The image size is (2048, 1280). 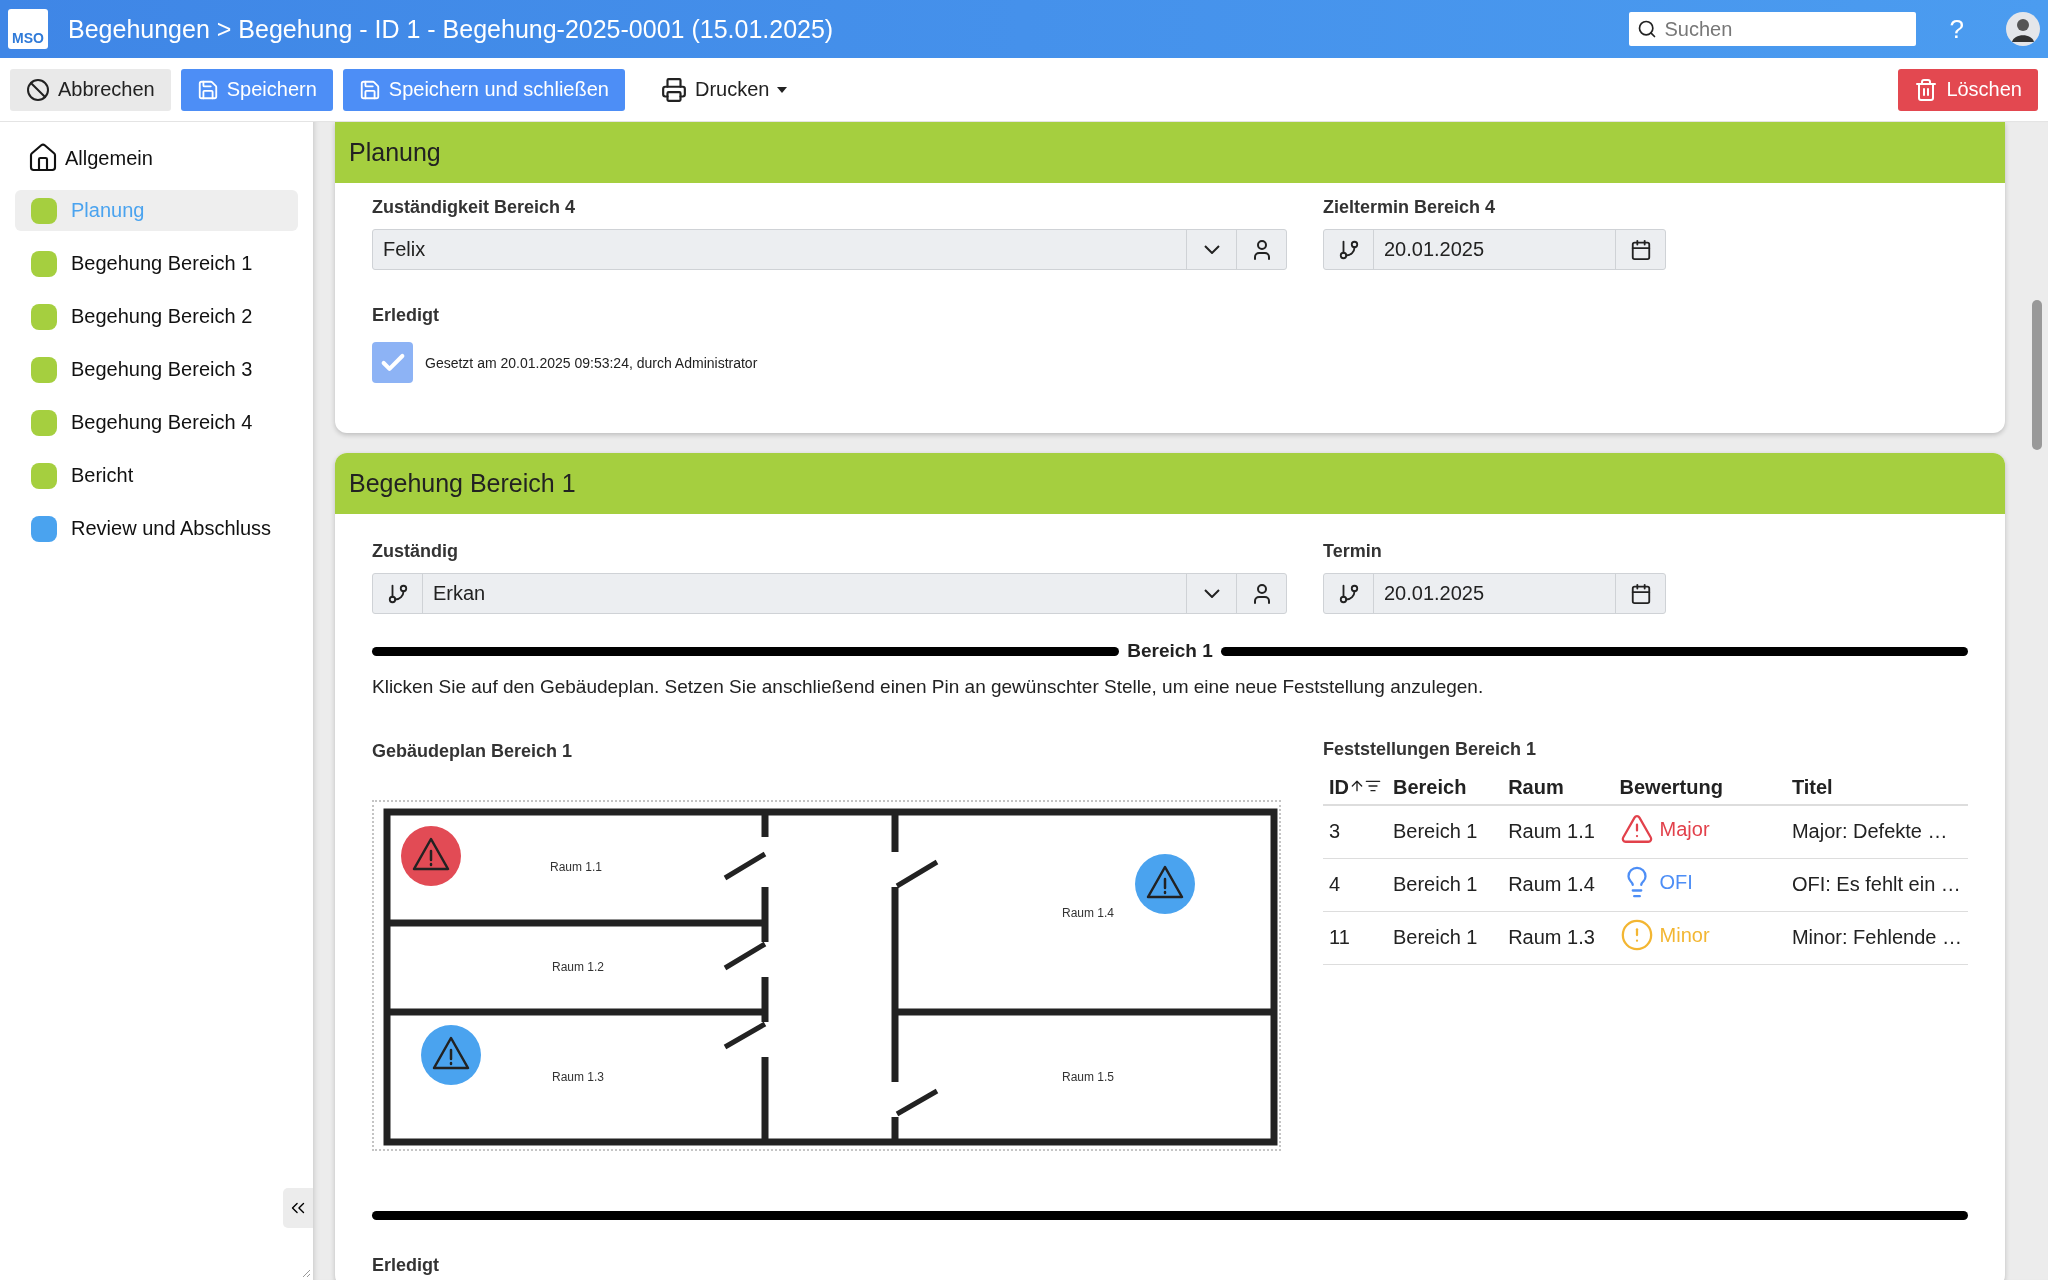 What do you see at coordinates (578, 1077) in the screenshot?
I see `room-label: Raum 1.3` at bounding box center [578, 1077].